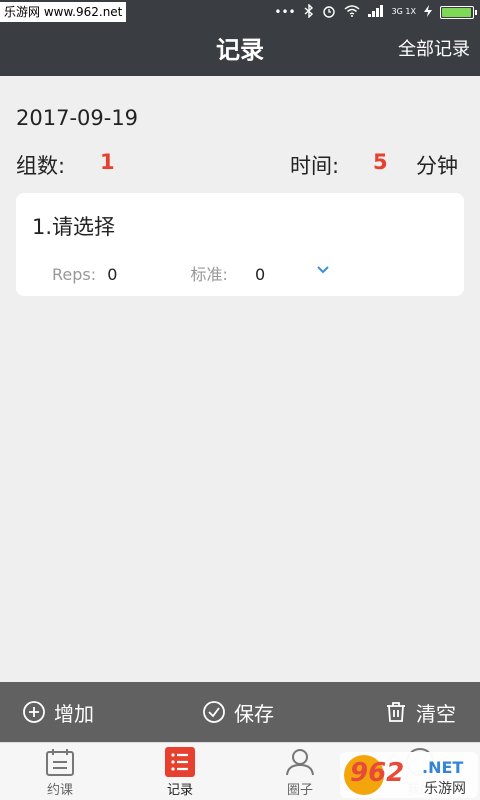  What do you see at coordinates (396, 712) in the screenshot?
I see `trash-icon` at bounding box center [396, 712].